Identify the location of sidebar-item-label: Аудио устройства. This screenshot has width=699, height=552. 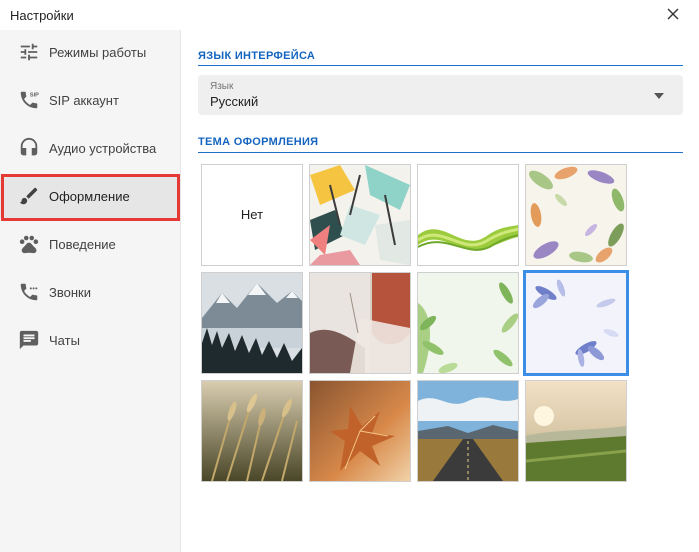
(103, 148).